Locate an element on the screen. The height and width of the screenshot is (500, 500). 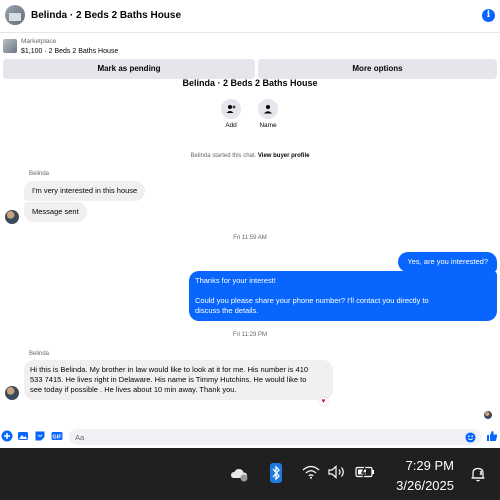
system-taskbar: 7:29 PM 3/26/2025 is located at coordinates (250, 474).